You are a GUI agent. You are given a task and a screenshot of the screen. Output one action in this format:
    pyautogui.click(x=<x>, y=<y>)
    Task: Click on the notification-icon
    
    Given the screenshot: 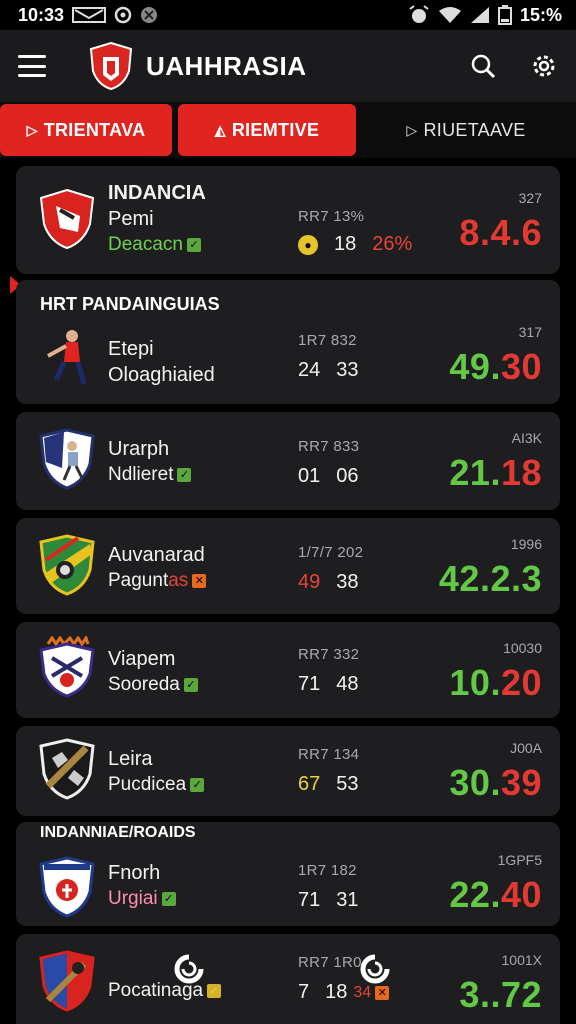 What is the action you would take?
    pyautogui.click(x=123, y=15)
    